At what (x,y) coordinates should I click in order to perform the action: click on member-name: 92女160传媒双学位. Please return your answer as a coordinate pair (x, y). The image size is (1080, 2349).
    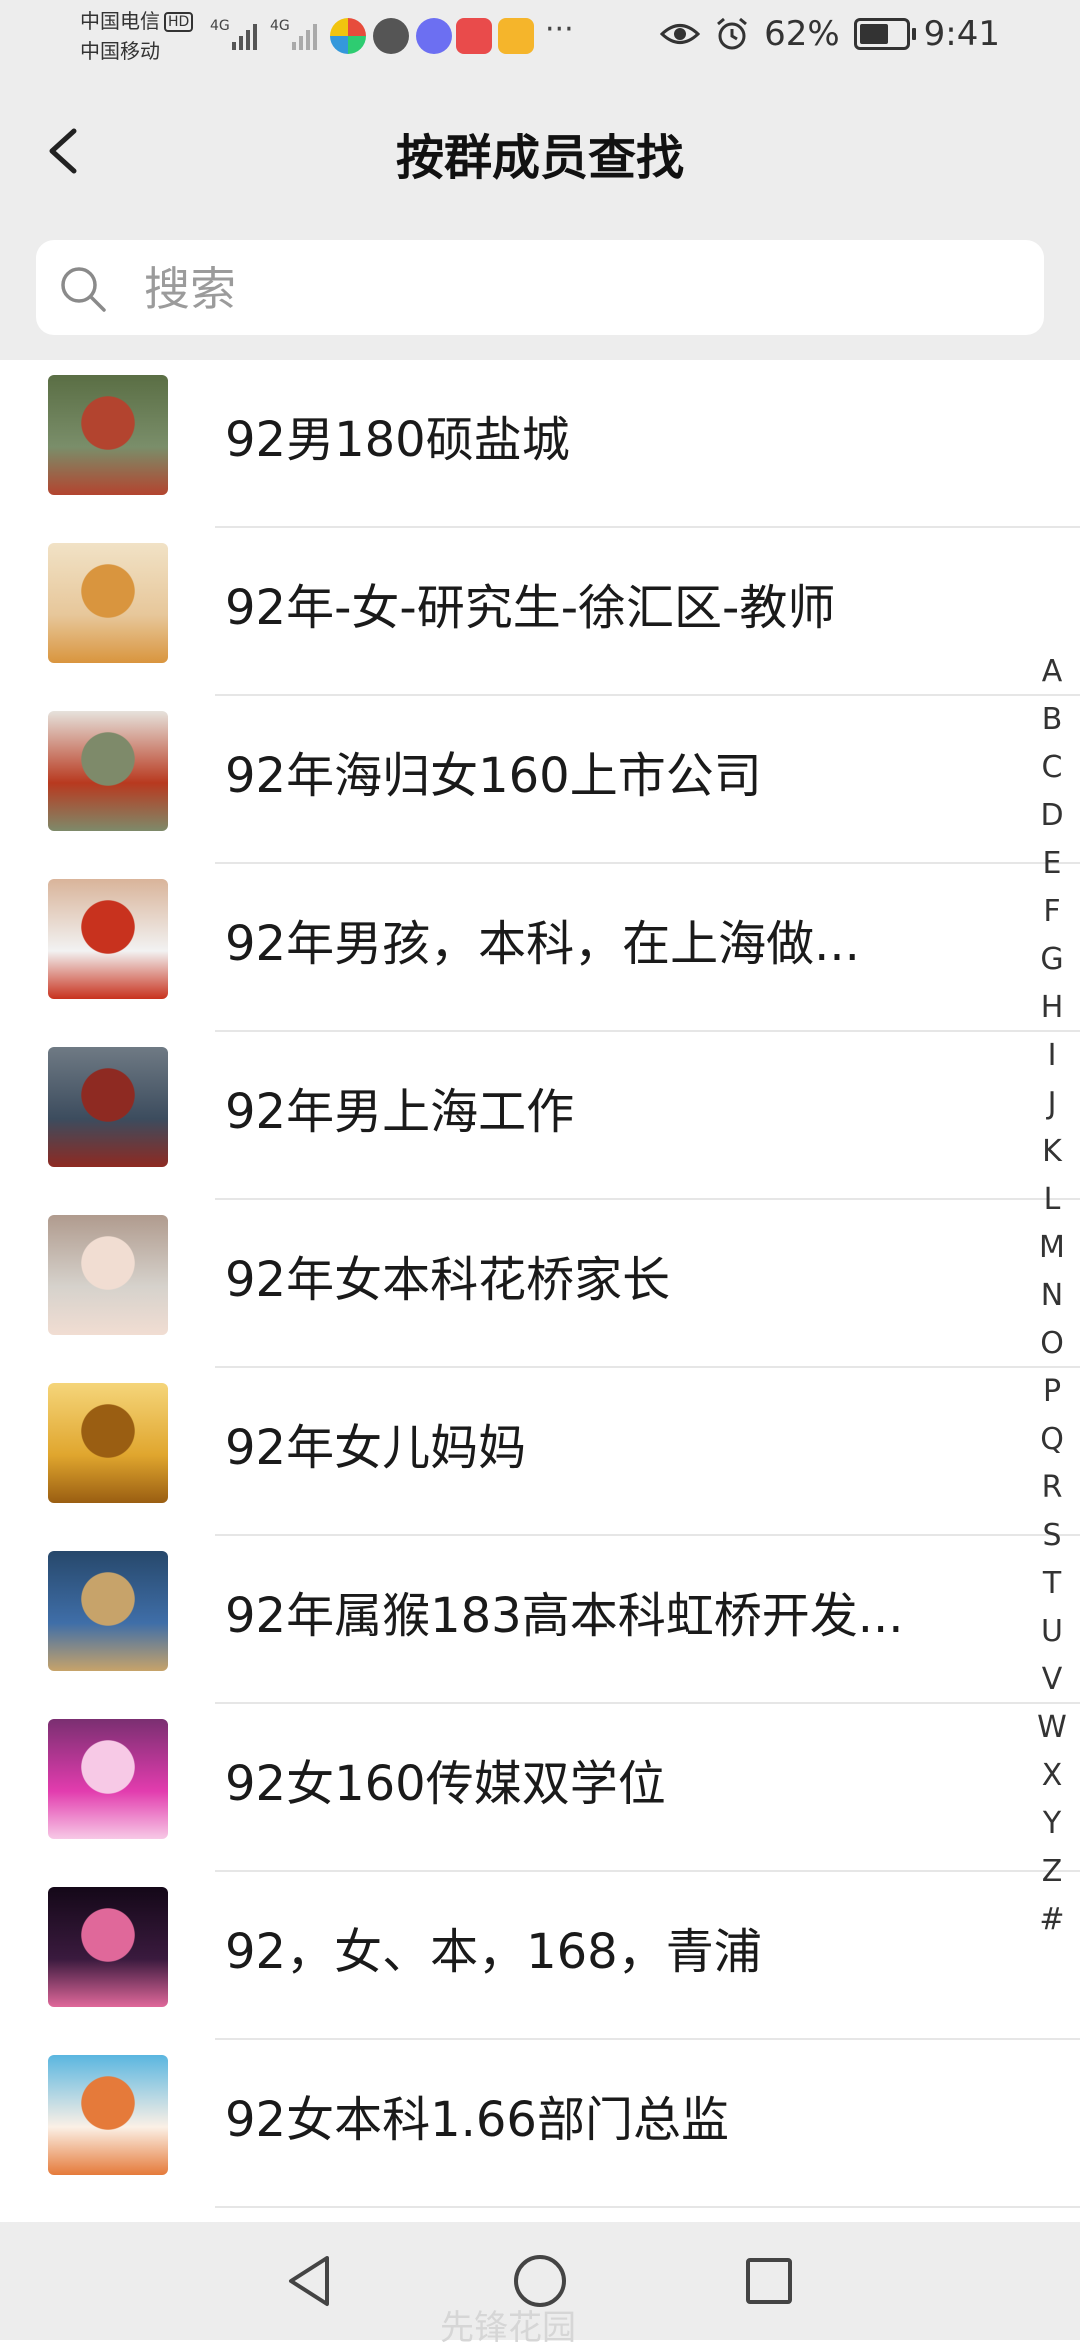
    Looking at the image, I should click on (445, 1784).